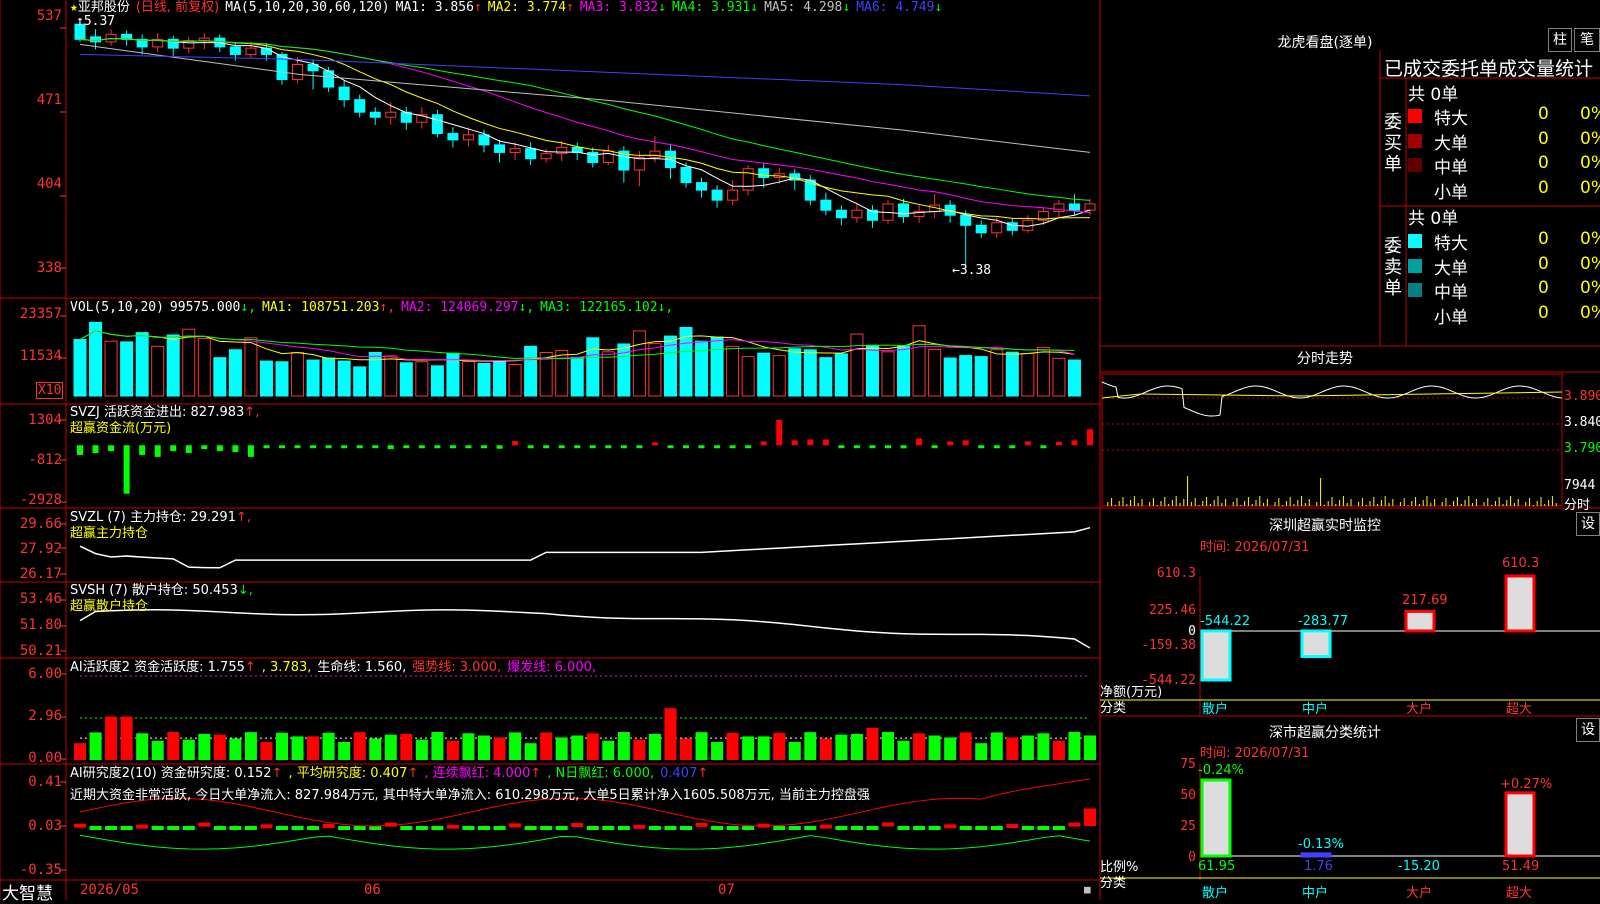 This screenshot has width=1600, height=904. What do you see at coordinates (1087, 889) in the screenshot?
I see `lock-icon: ■` at bounding box center [1087, 889].